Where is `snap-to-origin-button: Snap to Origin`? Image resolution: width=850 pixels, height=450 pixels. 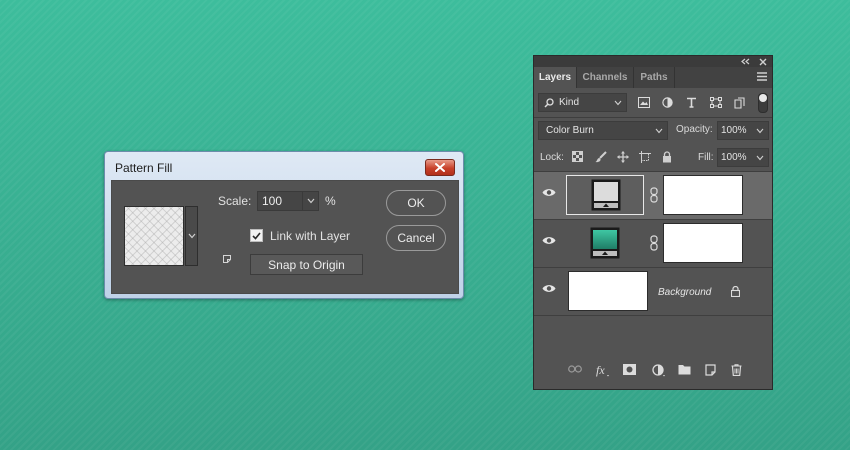 snap-to-origin-button: Snap to Origin is located at coordinates (306, 264).